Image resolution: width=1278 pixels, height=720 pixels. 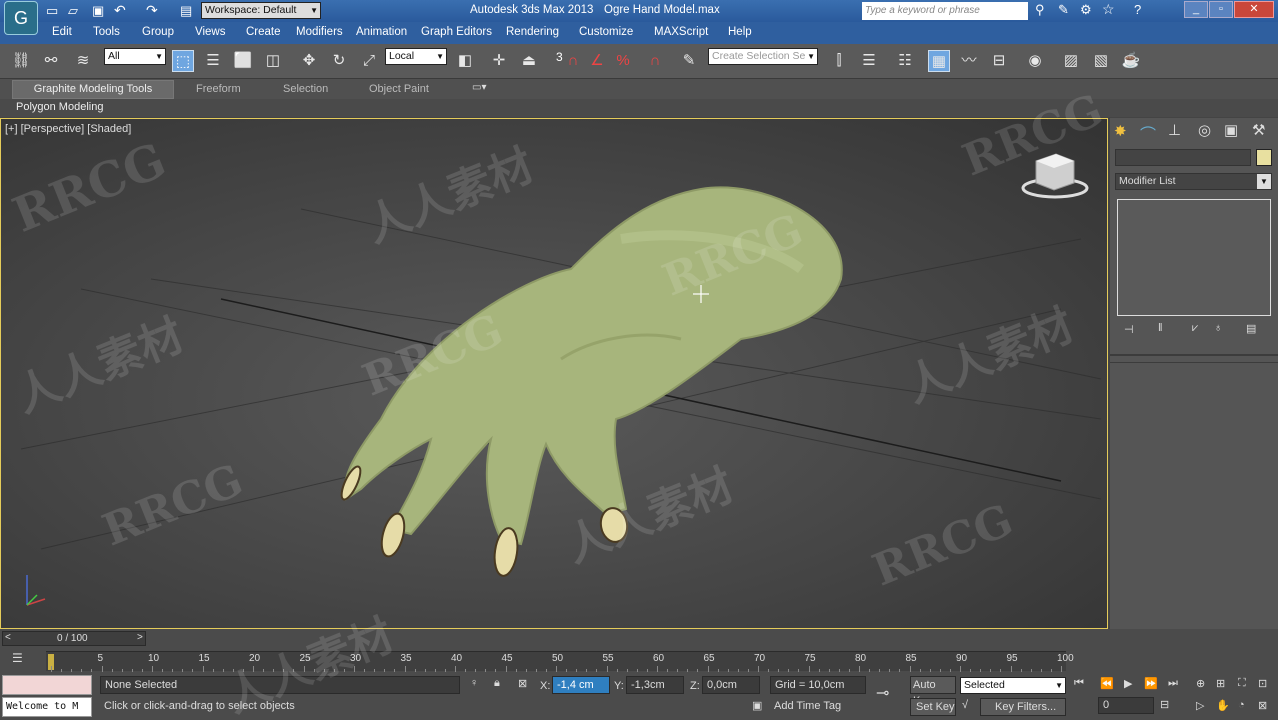 I want to click on menu-help: Help, so click(x=740, y=32).